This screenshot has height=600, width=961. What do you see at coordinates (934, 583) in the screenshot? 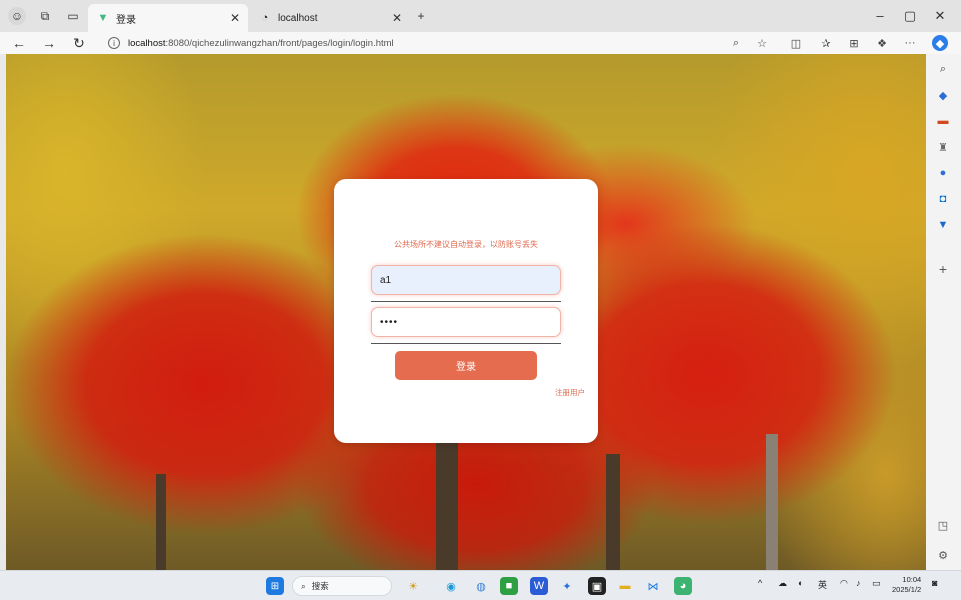
I see `notification-icon: ◙` at bounding box center [934, 583].